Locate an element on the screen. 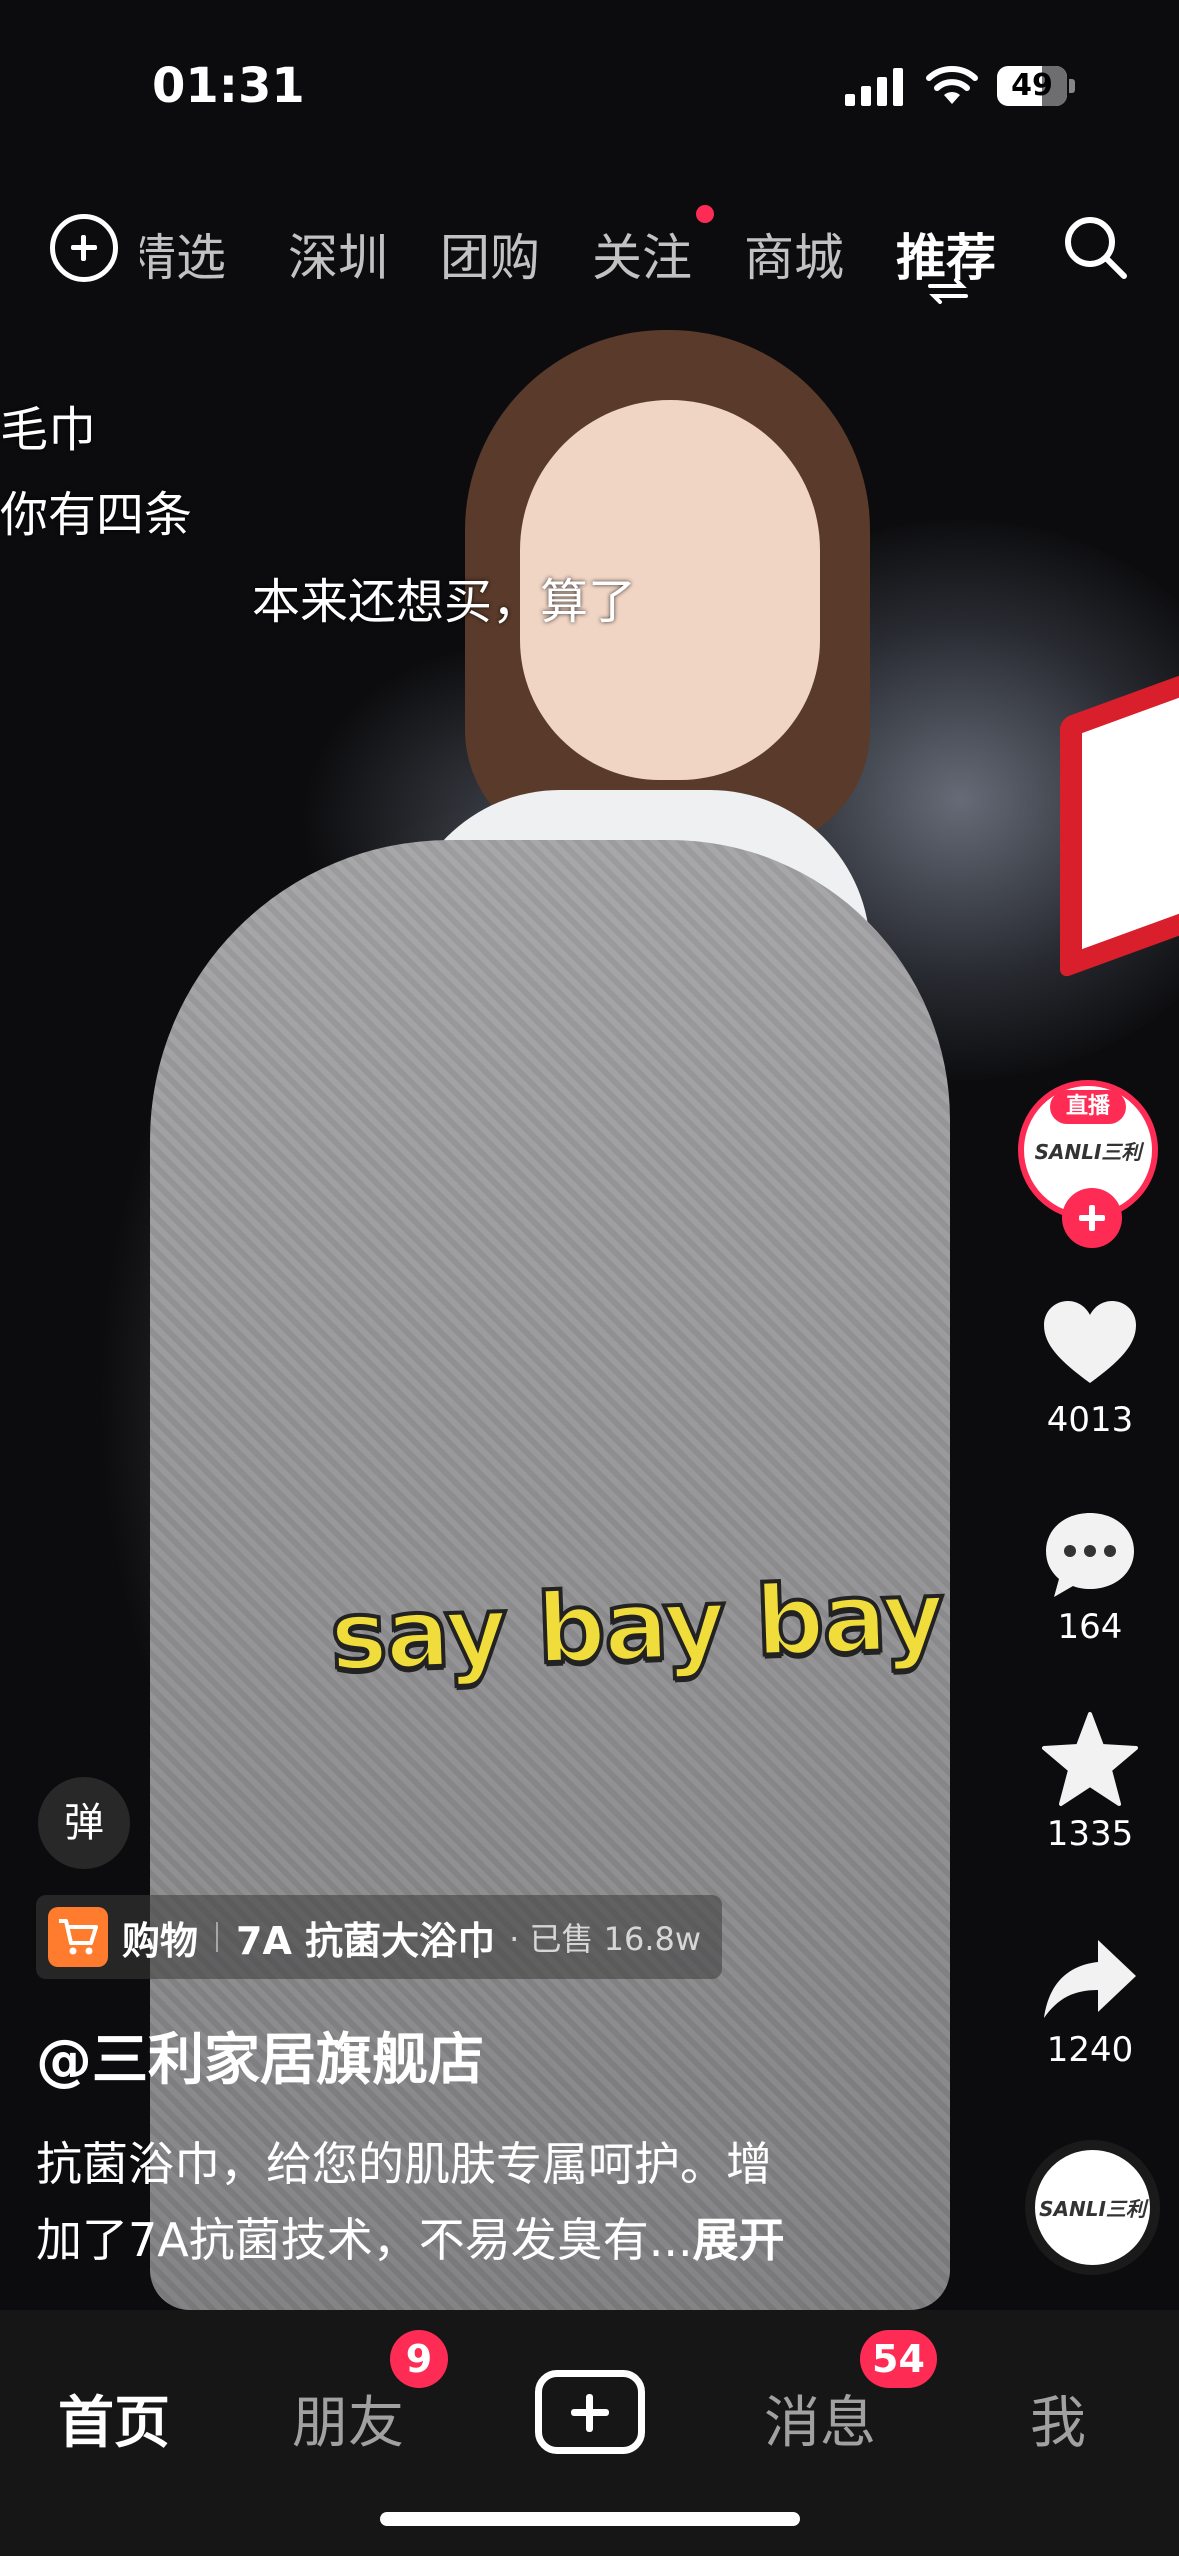  following-dot is located at coordinates (705, 214).